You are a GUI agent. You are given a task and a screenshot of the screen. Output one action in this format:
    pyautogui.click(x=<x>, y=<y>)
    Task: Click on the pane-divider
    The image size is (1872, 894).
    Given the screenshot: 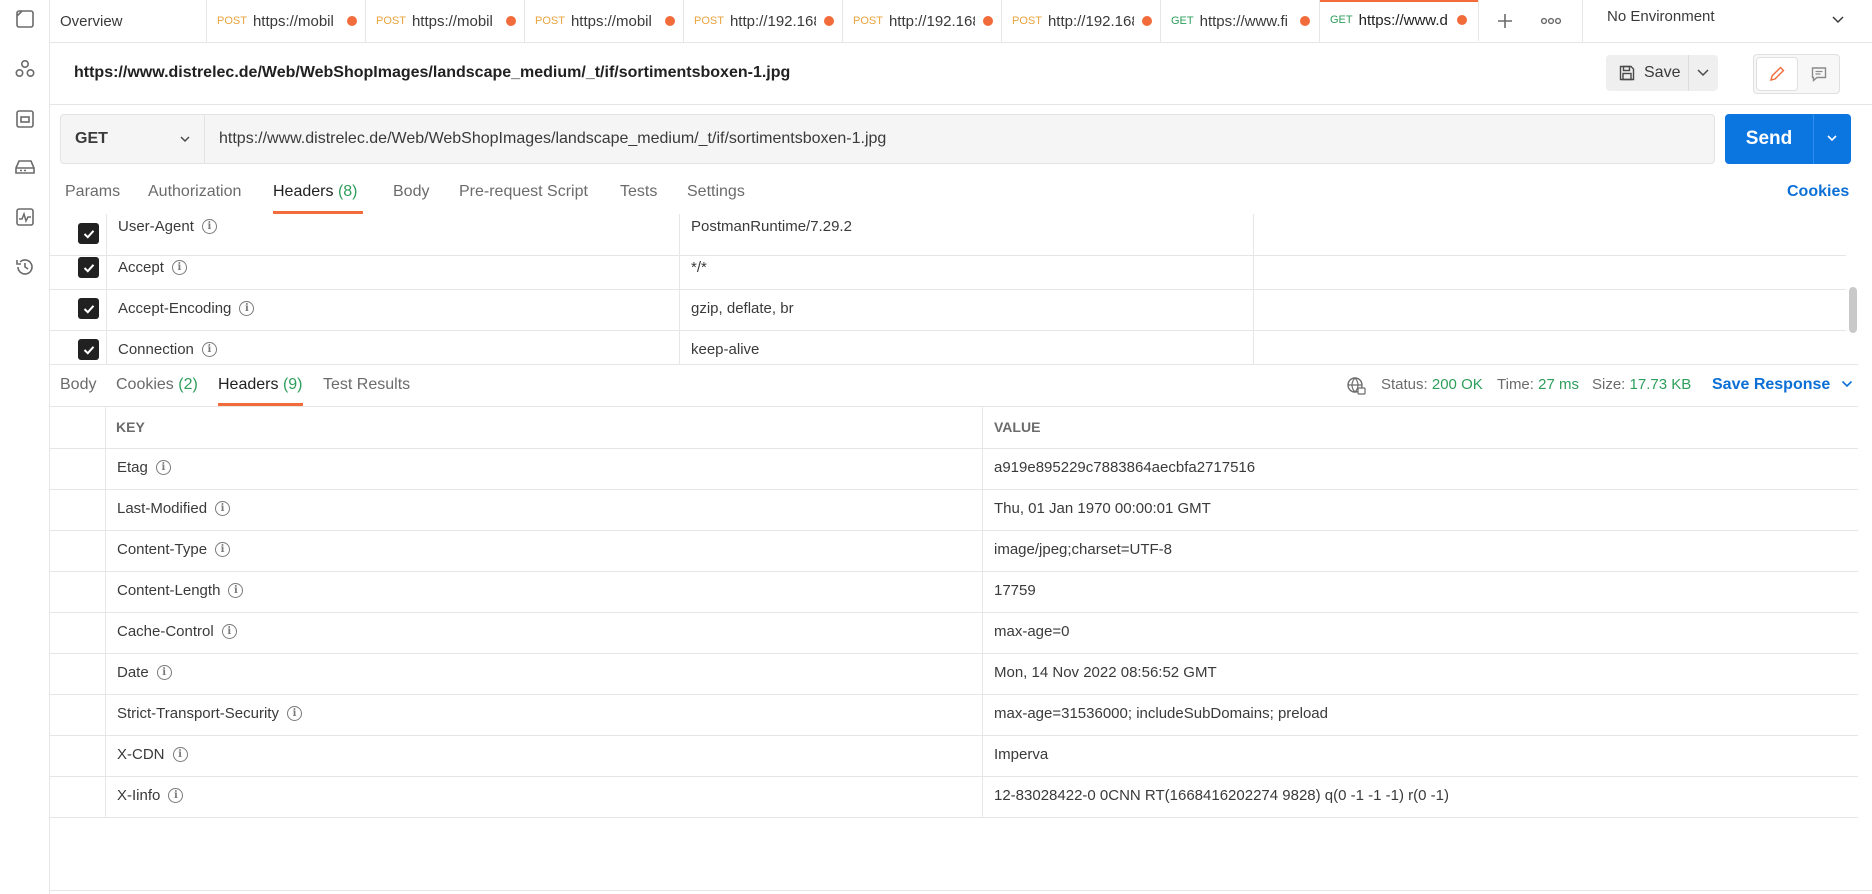 What is the action you would take?
    pyautogui.click(x=954, y=364)
    